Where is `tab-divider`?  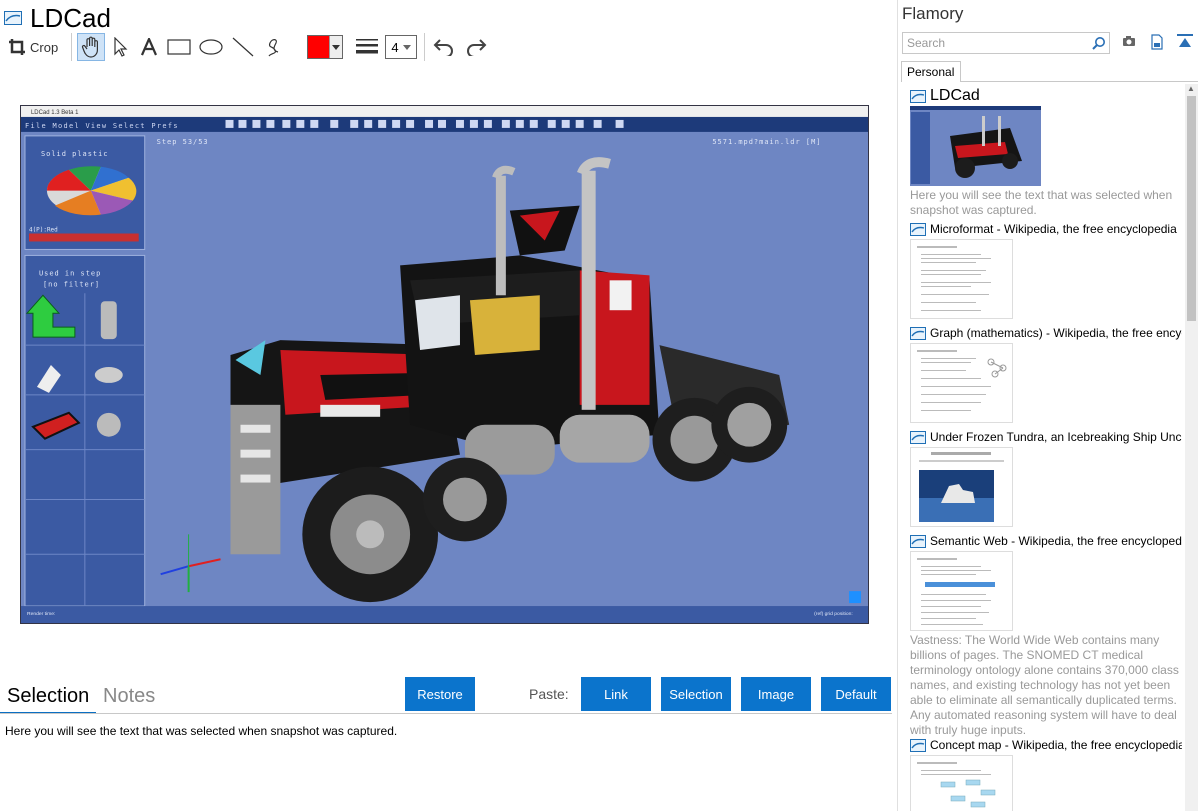
tab-divider is located at coordinates (1079, 81).